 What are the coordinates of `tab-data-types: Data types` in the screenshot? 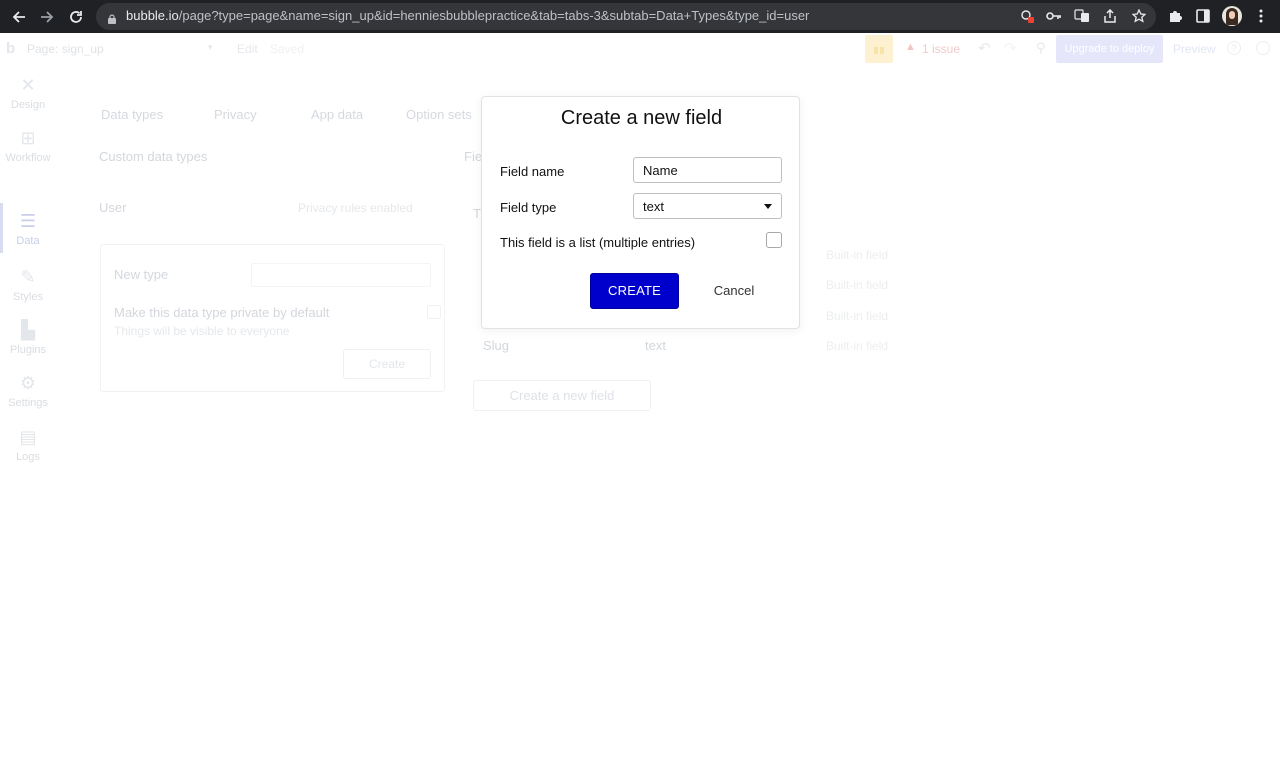 It's located at (132, 114).